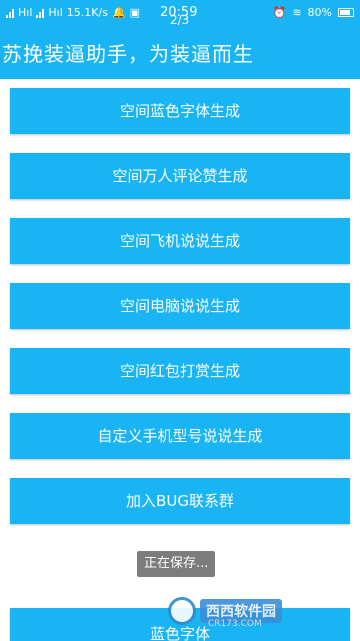 This screenshot has width=360, height=641. I want to click on status-bar: Hıl Hıl 15.1K/s 🔔 ▣ 20:59 2/3 ⏰ ≋ 80%, so click(180, 13).